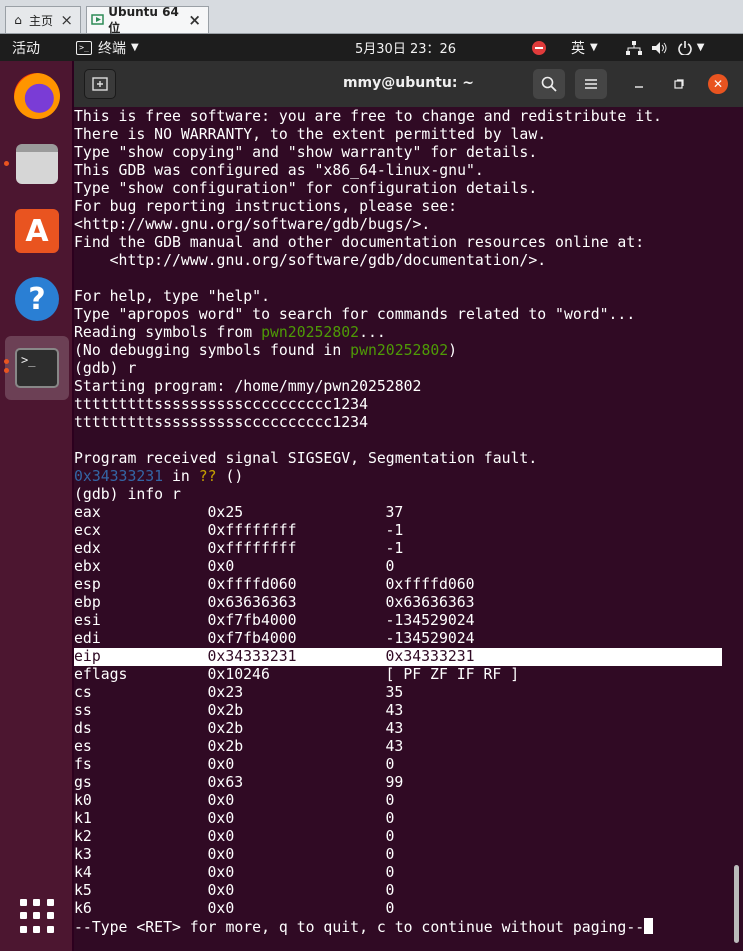 This screenshot has height=951, width=743. Describe the element at coordinates (398, 675) in the screenshot. I see `register-row: eflags 0x10246 [ PF ZF IF RF ]` at that location.